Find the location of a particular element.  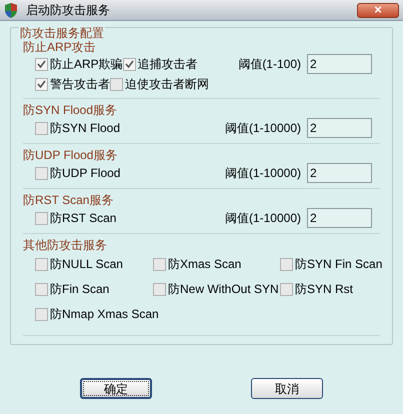

section-title: 防止ARP攻击 is located at coordinates (59, 47).